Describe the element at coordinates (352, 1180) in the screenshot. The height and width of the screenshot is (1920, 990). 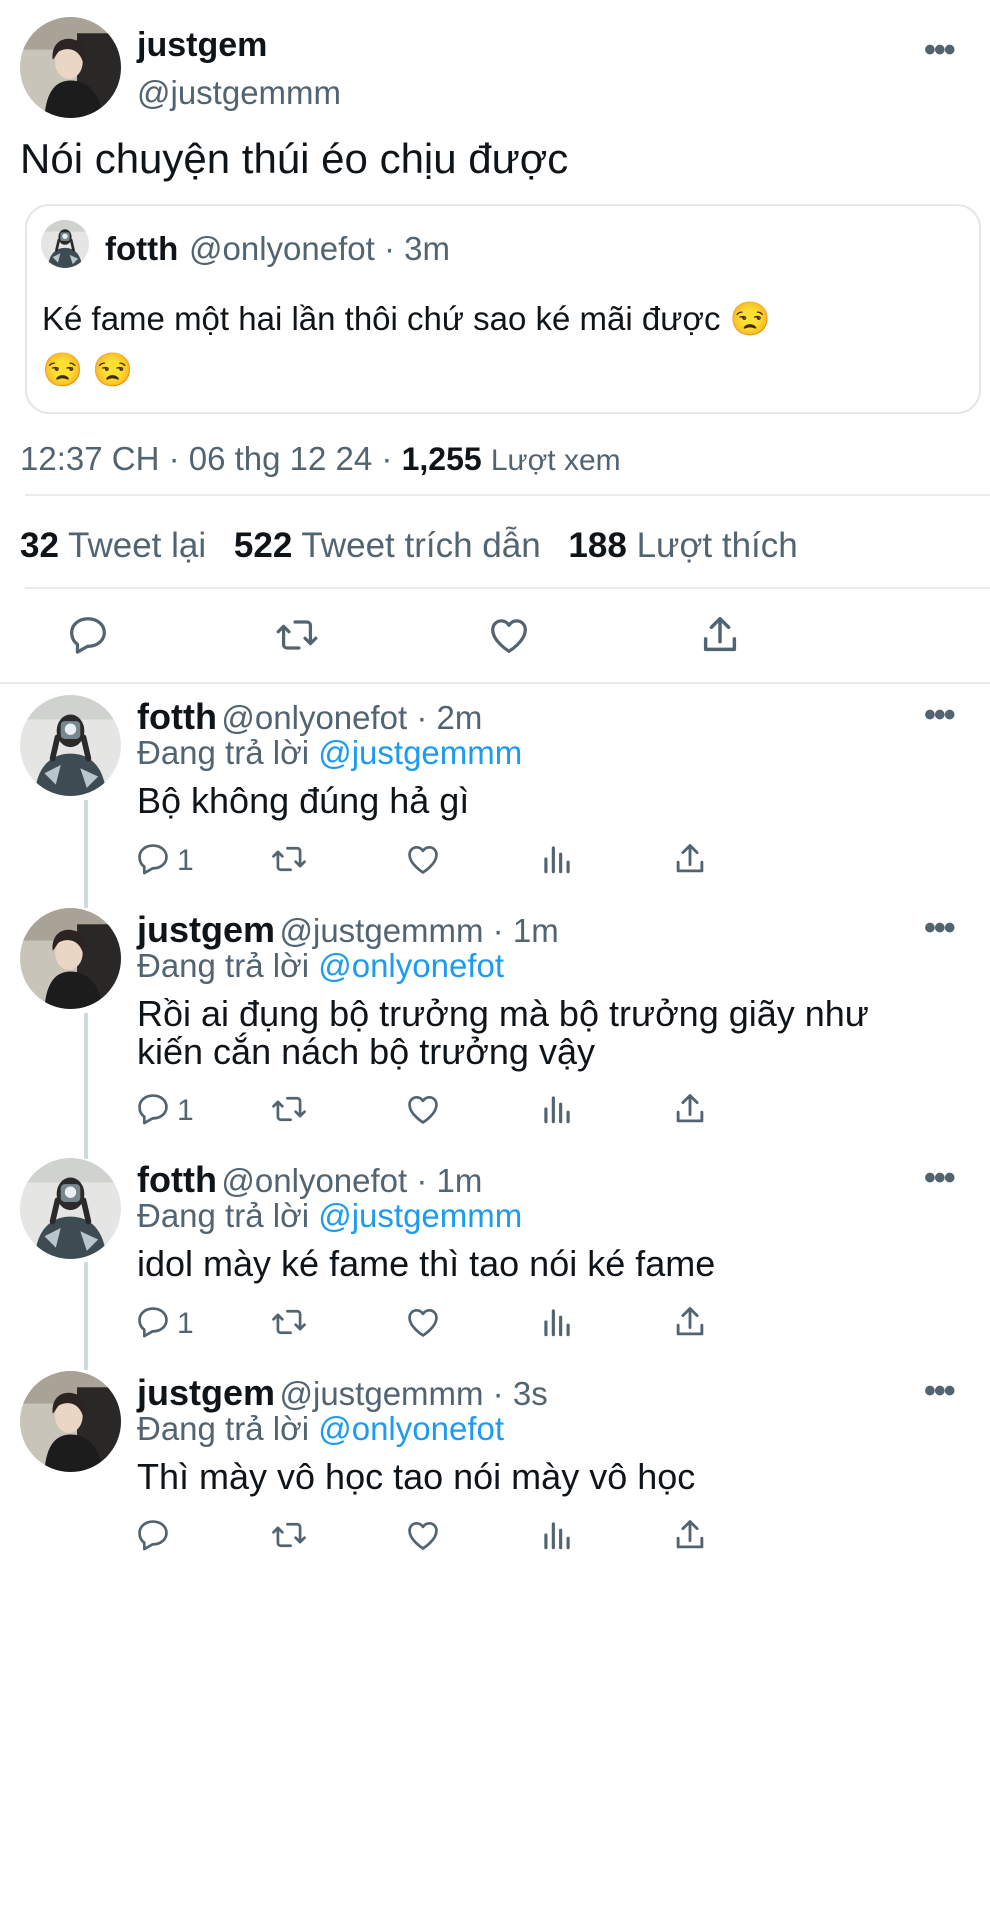
I see `reply-handle-time: @onlyonefot · 1m` at that location.